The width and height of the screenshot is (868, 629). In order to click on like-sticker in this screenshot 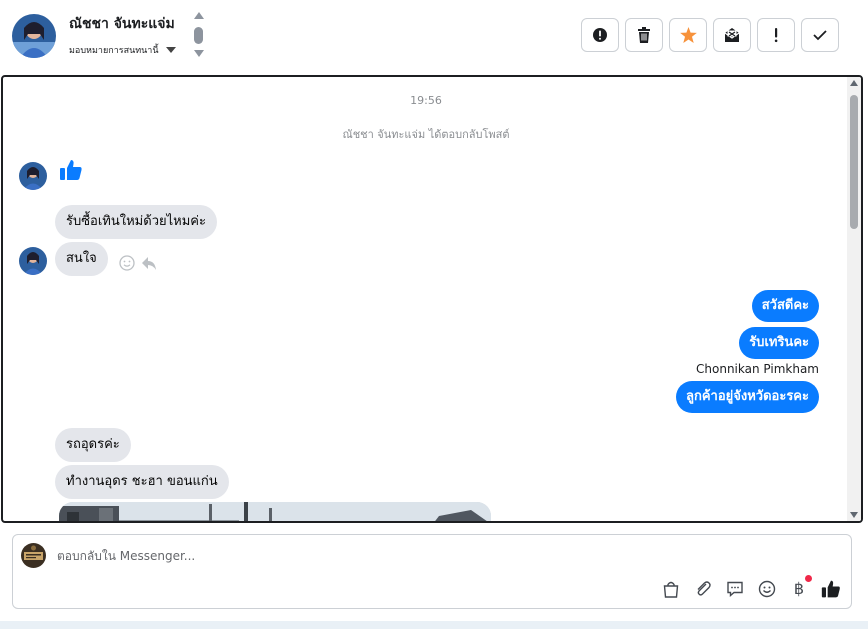, I will do `click(71, 172)`.